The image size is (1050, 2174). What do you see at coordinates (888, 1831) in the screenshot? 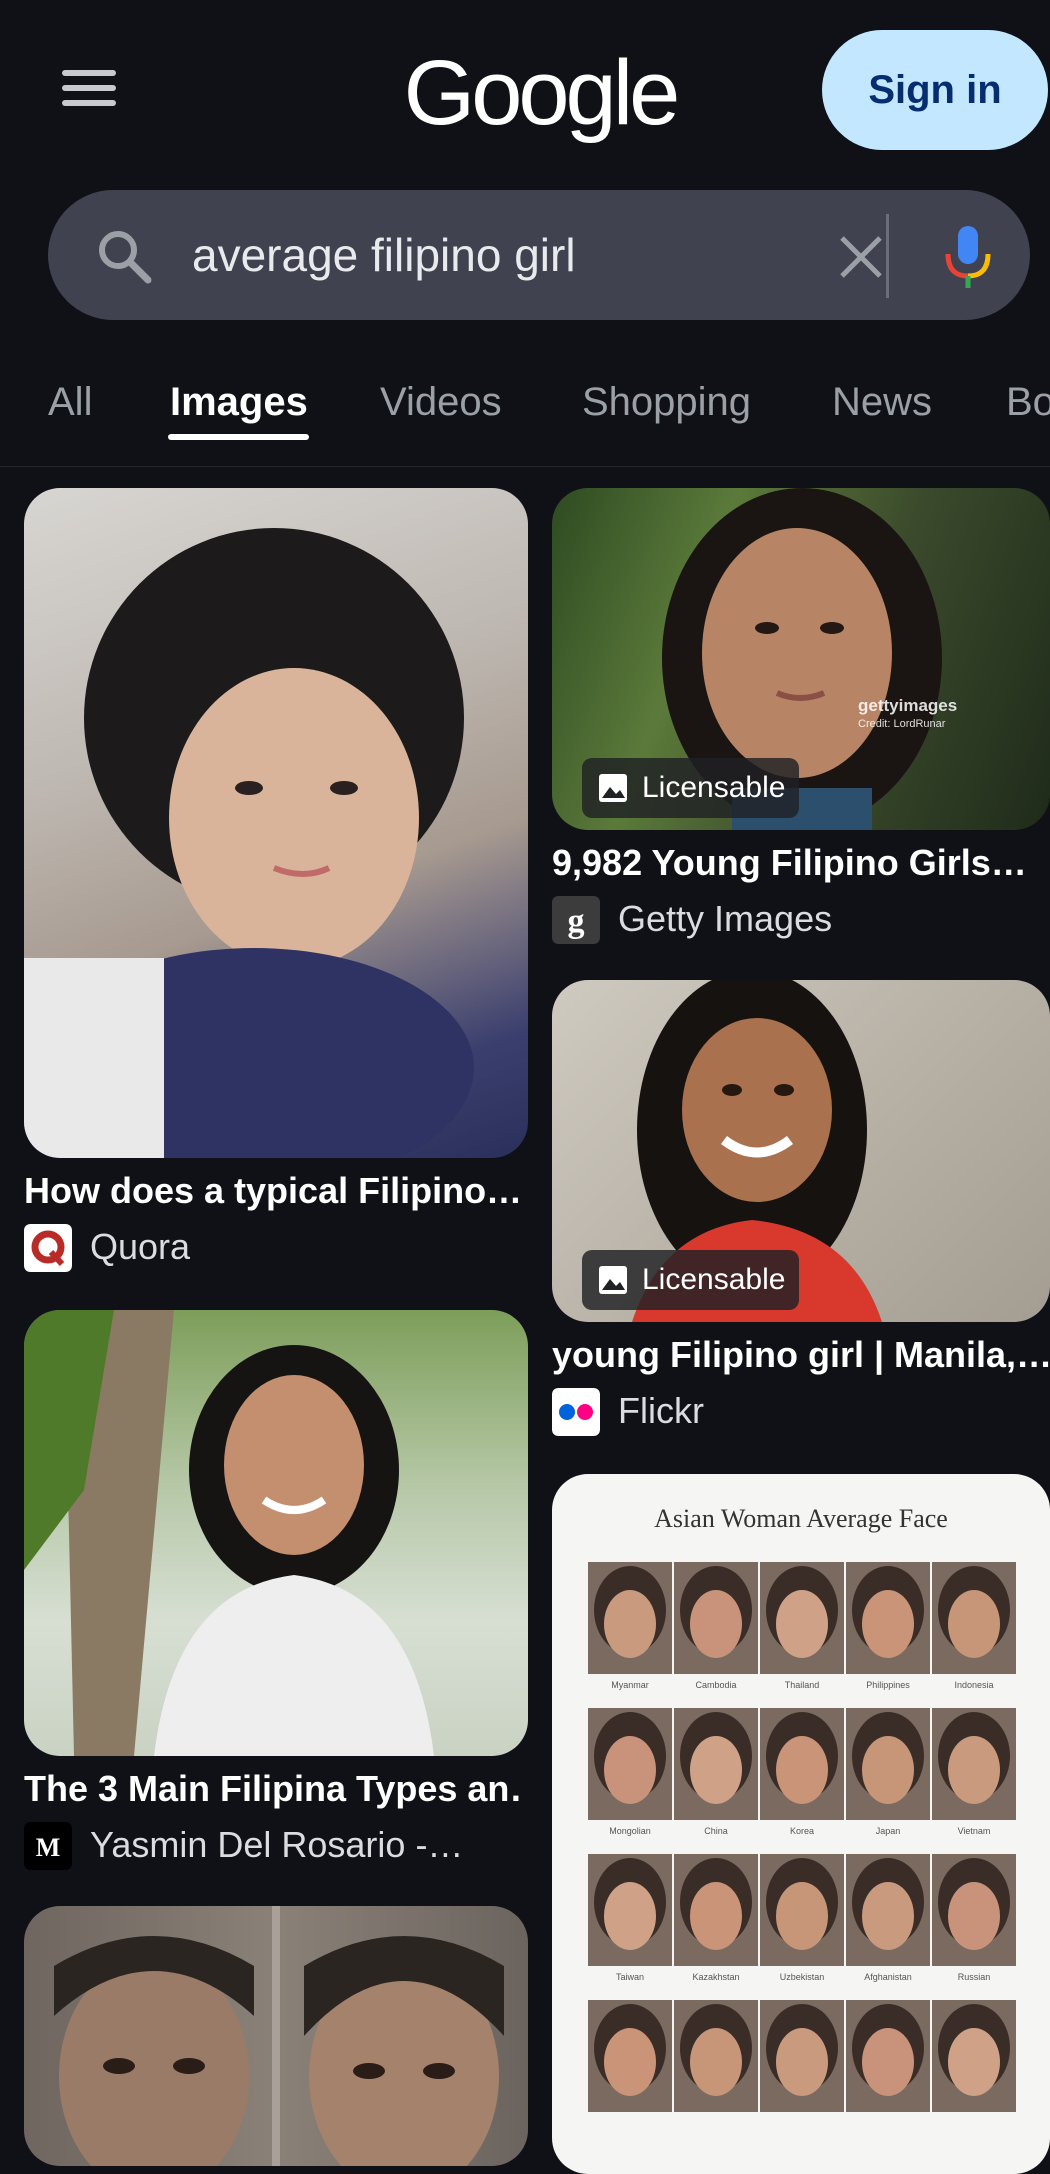
I see `face-label: Japan` at bounding box center [888, 1831].